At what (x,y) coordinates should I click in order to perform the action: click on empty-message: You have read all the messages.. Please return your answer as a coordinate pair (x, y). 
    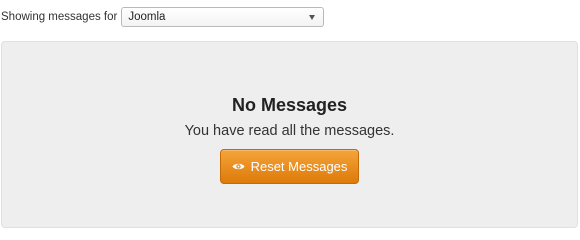
    Looking at the image, I should click on (289, 131).